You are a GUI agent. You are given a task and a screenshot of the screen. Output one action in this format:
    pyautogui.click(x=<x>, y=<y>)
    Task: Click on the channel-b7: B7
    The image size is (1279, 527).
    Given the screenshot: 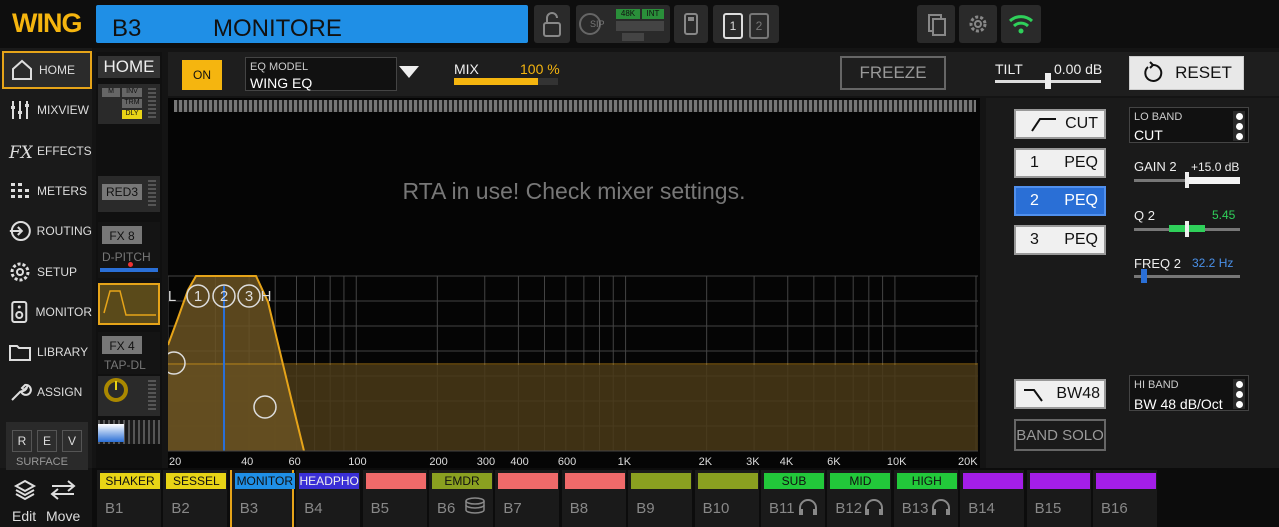 What is the action you would take?
    pyautogui.click(x=527, y=498)
    